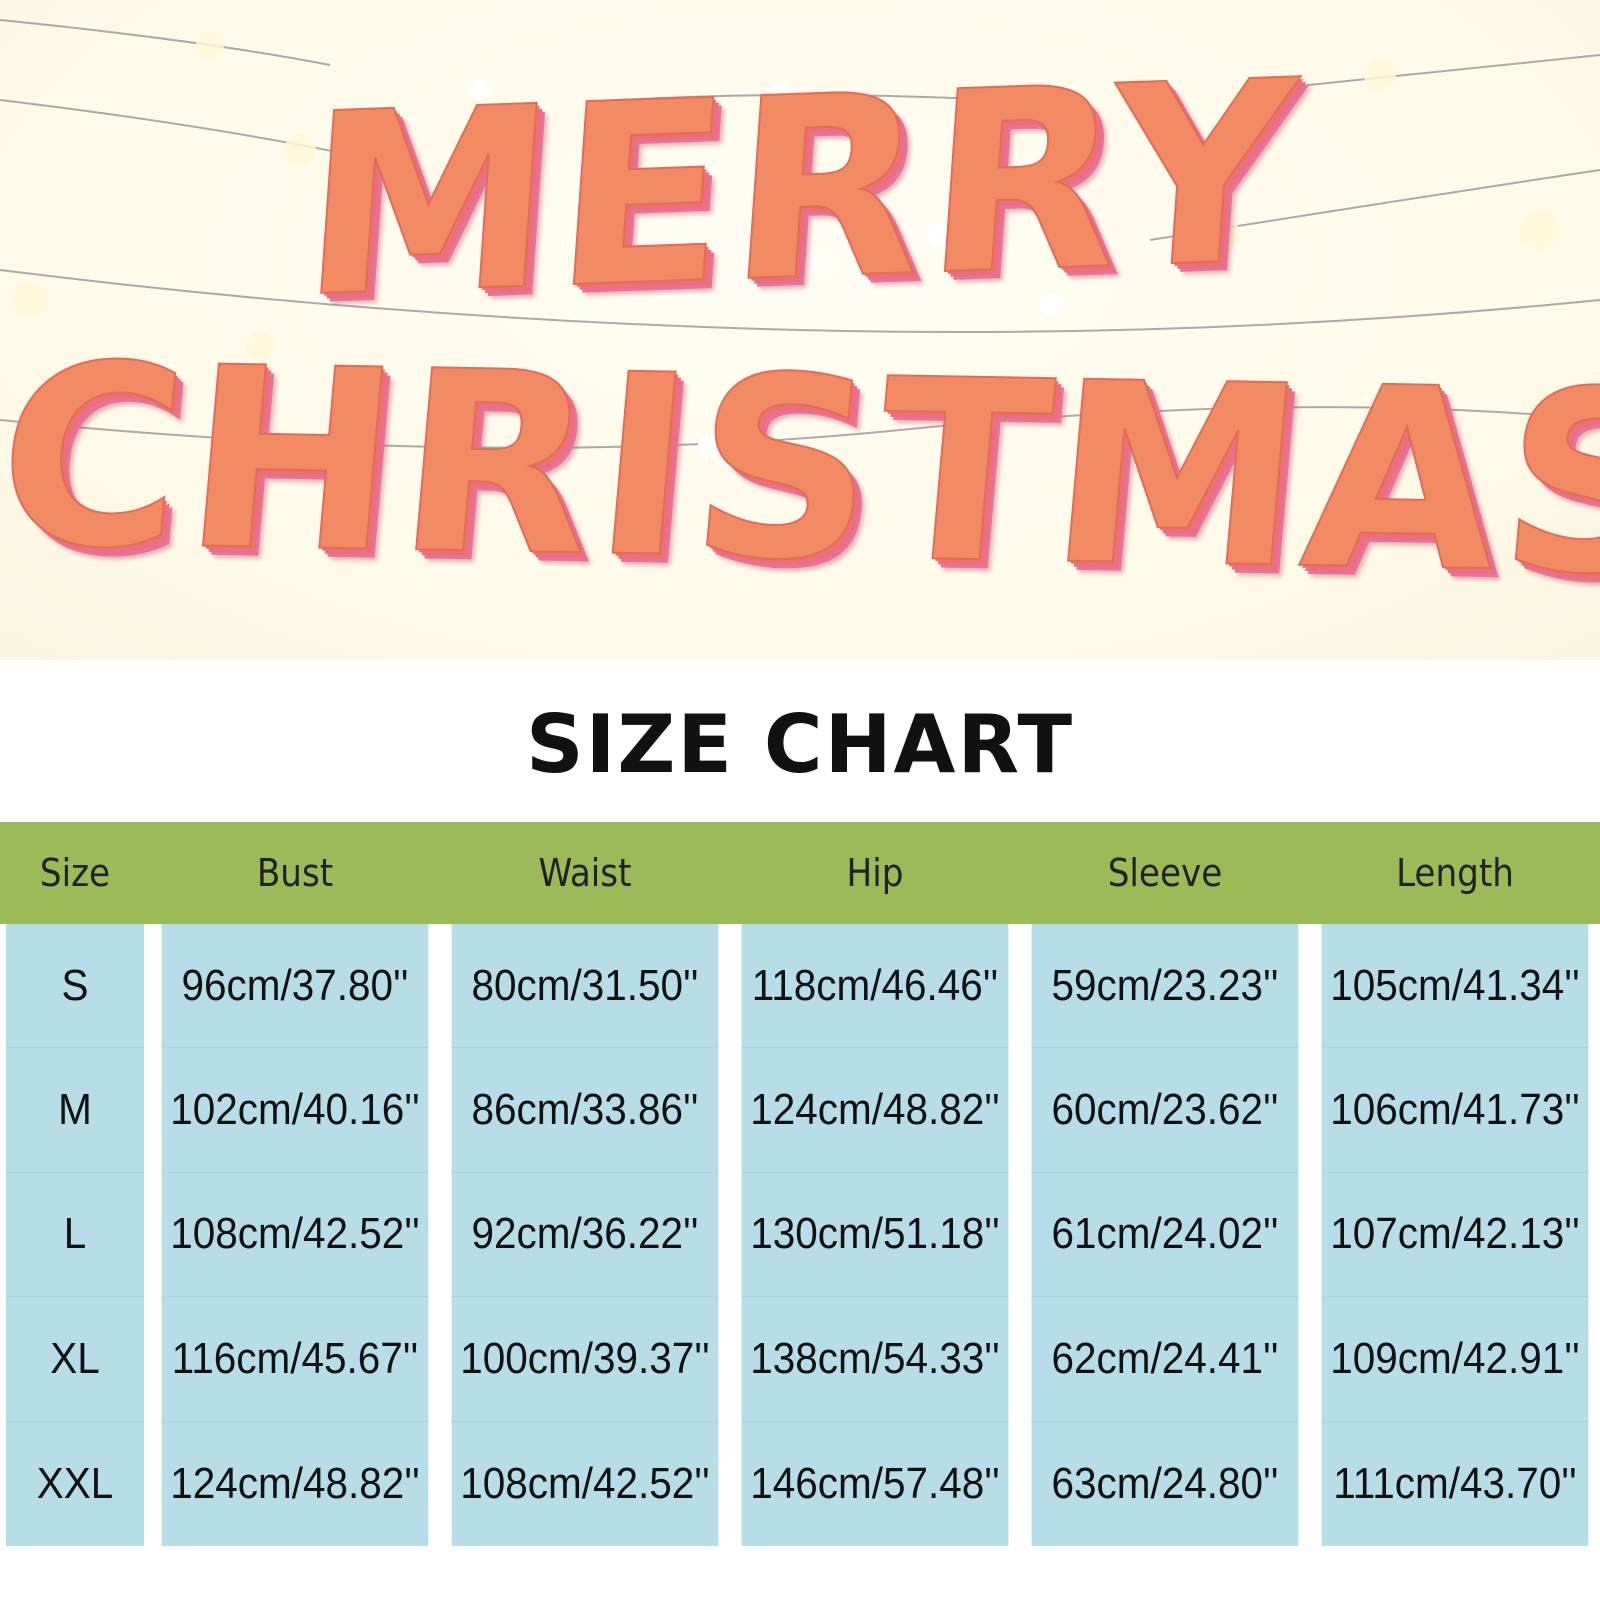 The height and width of the screenshot is (1600, 1600). What do you see at coordinates (295, 986) in the screenshot?
I see `cell-bust: 96cm/37.80''` at bounding box center [295, 986].